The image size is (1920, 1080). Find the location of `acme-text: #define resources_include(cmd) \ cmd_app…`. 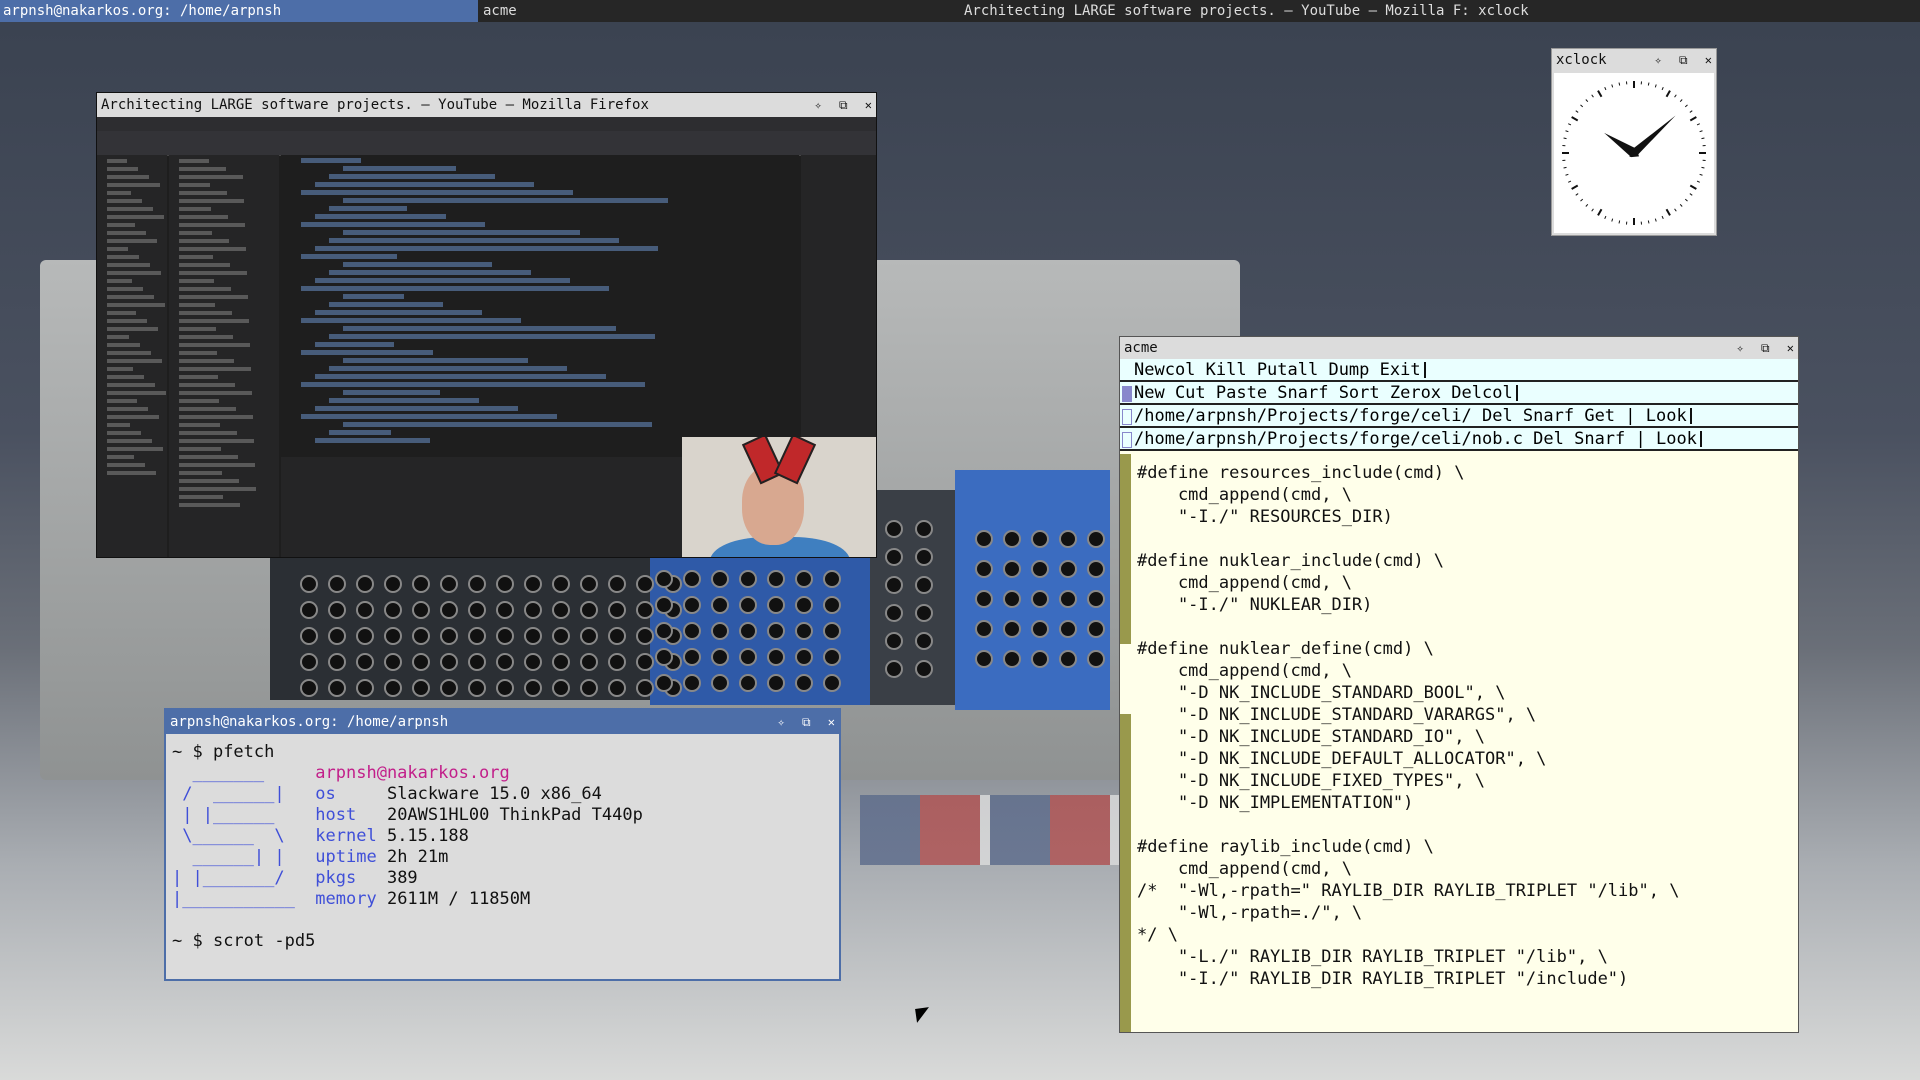

acme-text: #define resources_include(cmd) \ cmd_app… is located at coordinates (1408, 726).